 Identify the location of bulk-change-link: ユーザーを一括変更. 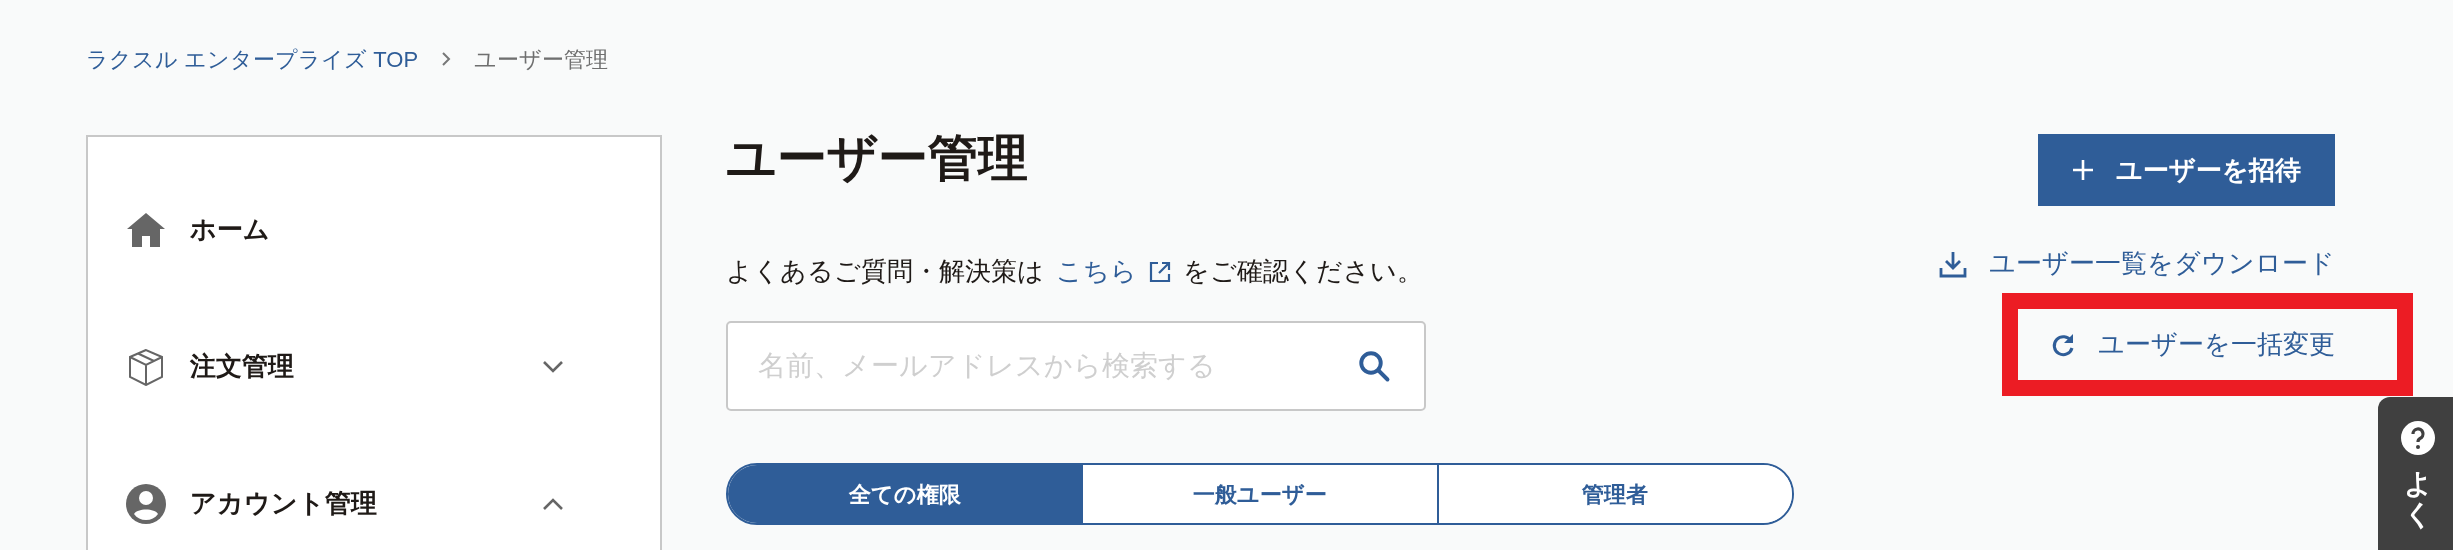
(2207, 344).